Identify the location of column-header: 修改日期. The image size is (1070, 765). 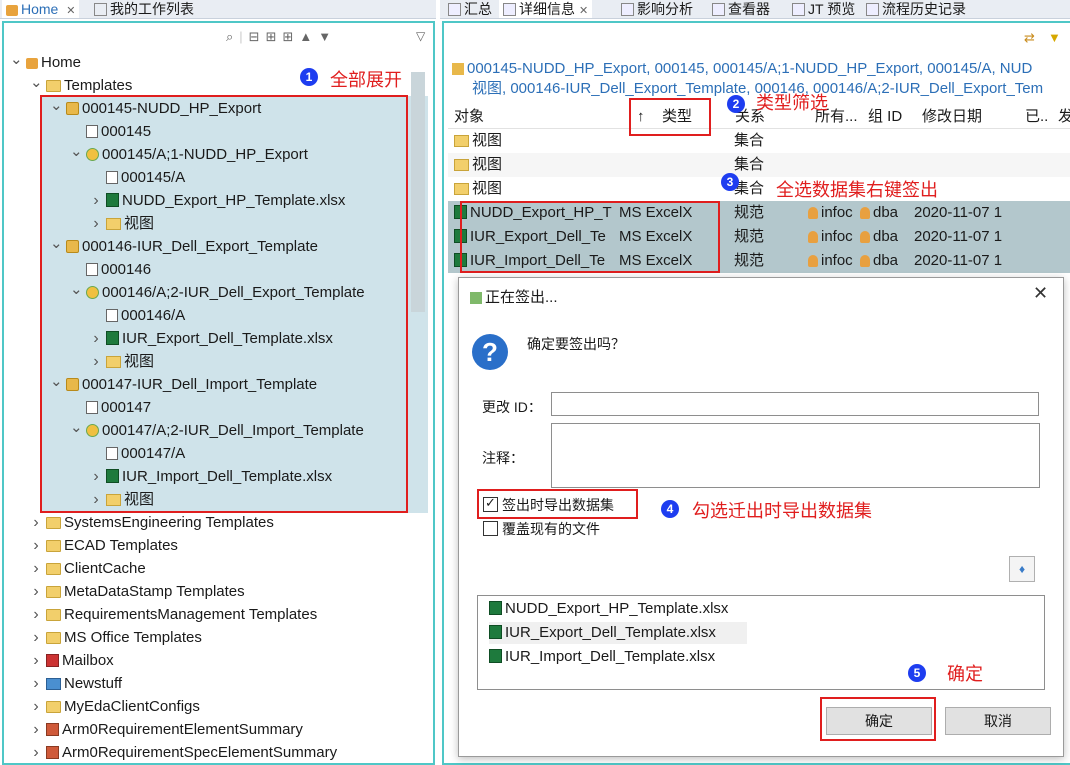
(972, 117).